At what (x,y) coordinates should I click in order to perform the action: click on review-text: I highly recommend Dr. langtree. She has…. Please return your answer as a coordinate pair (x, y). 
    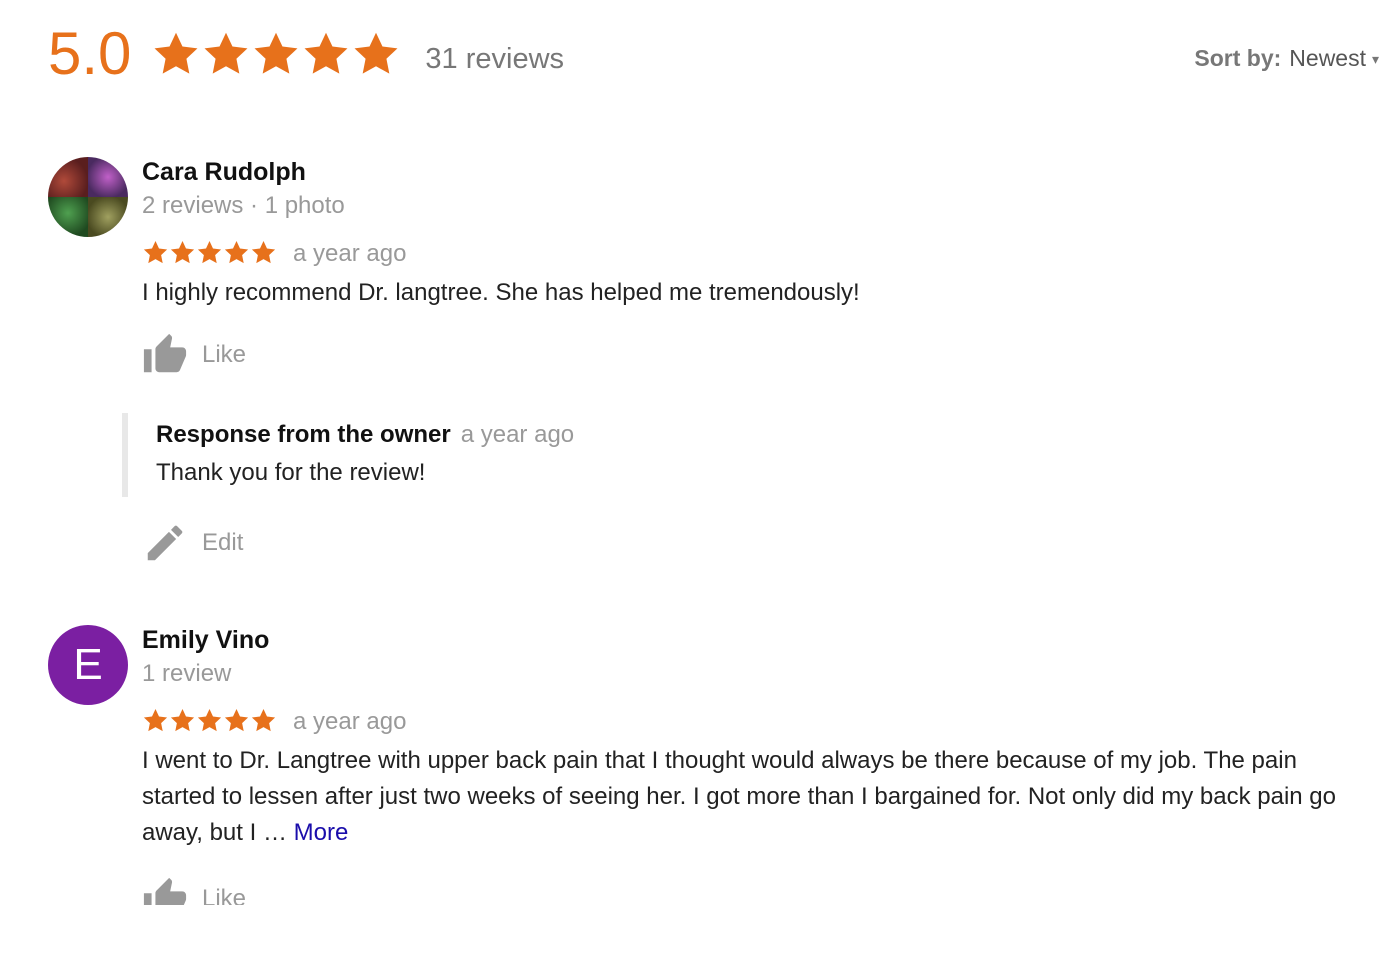
    Looking at the image, I should click on (501, 292).